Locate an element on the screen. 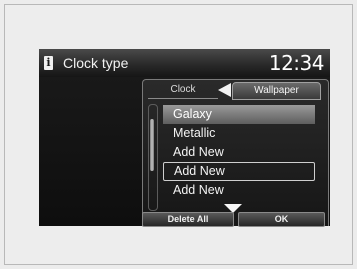 The width and height of the screenshot is (357, 269). ok-button: OK is located at coordinates (281, 219).